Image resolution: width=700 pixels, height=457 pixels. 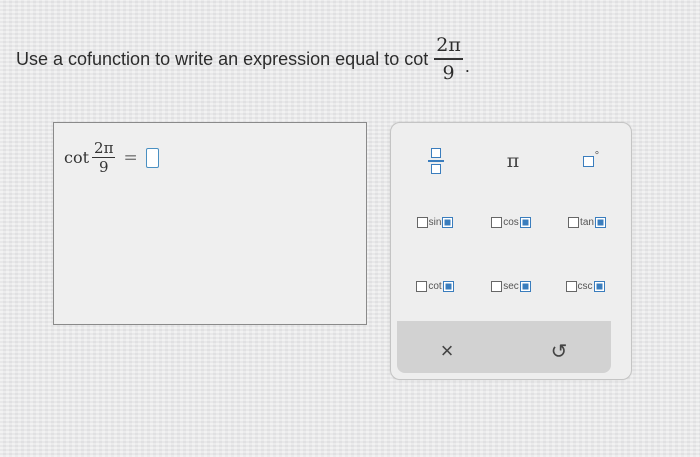 What do you see at coordinates (447, 351) in the screenshot?
I see `clear-button: ×` at bounding box center [447, 351].